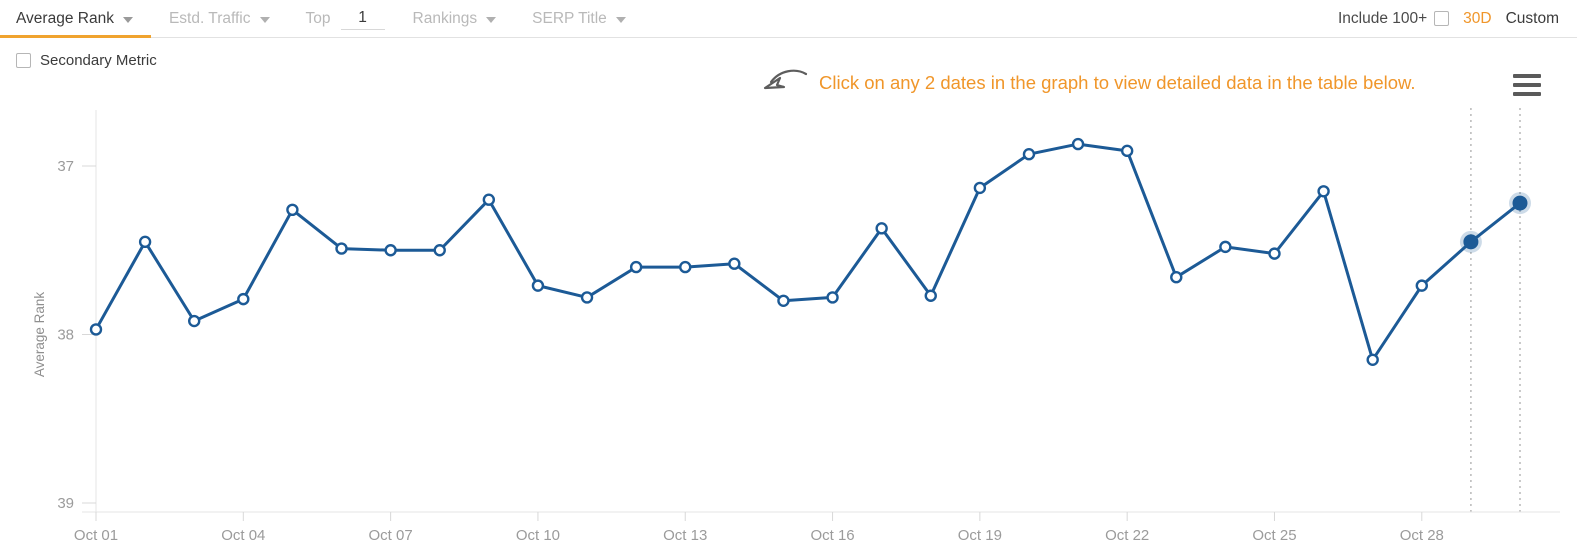 This screenshot has width=1577, height=540. What do you see at coordinates (23, 60) in the screenshot?
I see `secondary-metric-checkbox` at bounding box center [23, 60].